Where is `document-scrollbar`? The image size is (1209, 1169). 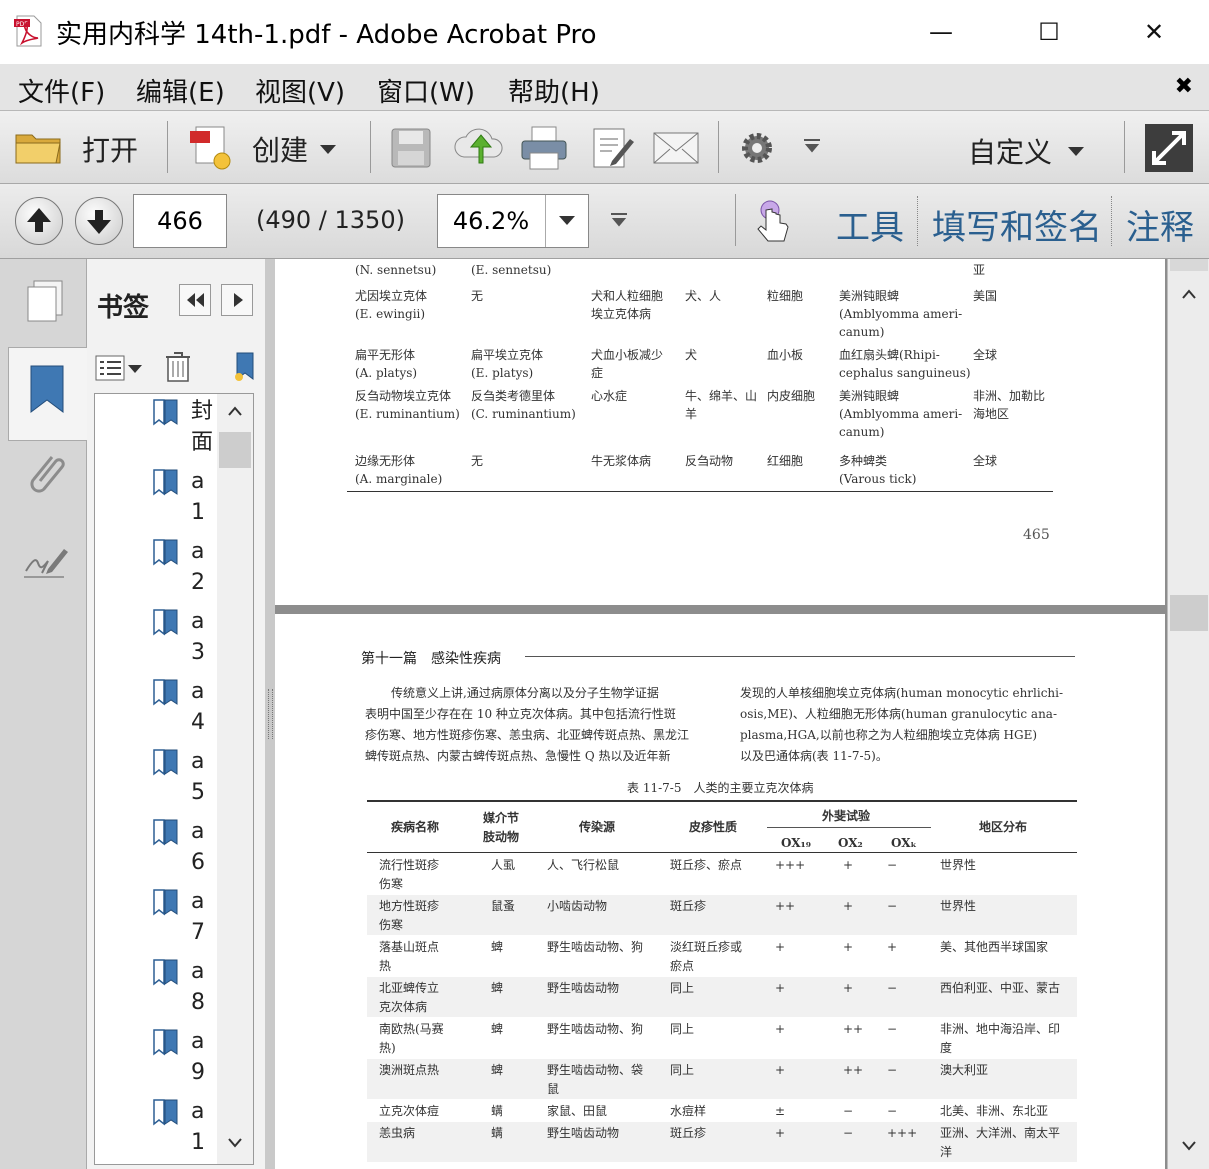 document-scrollbar is located at coordinates (1188, 714).